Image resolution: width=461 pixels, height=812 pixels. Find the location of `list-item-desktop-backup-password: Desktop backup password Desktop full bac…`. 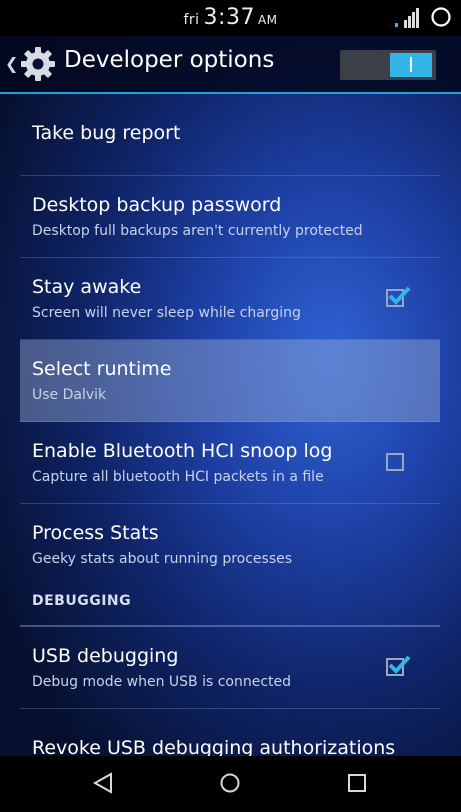

list-item-desktop-backup-password: Desktop backup password Desktop full bac… is located at coordinates (230, 217).